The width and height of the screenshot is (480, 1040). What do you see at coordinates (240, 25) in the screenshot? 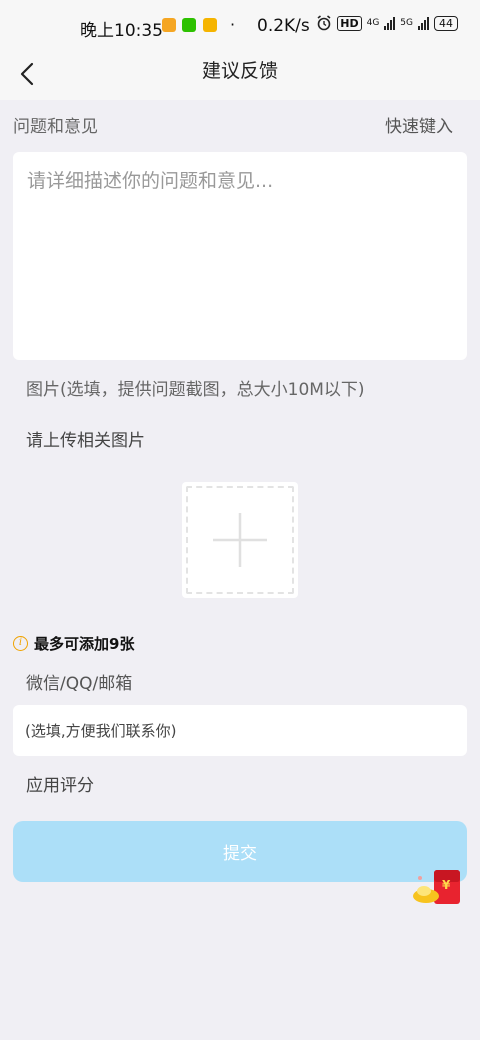
I see `status-bar: 晚上10:35 · 0.2K/s HD 4G 5G 44` at bounding box center [240, 25].